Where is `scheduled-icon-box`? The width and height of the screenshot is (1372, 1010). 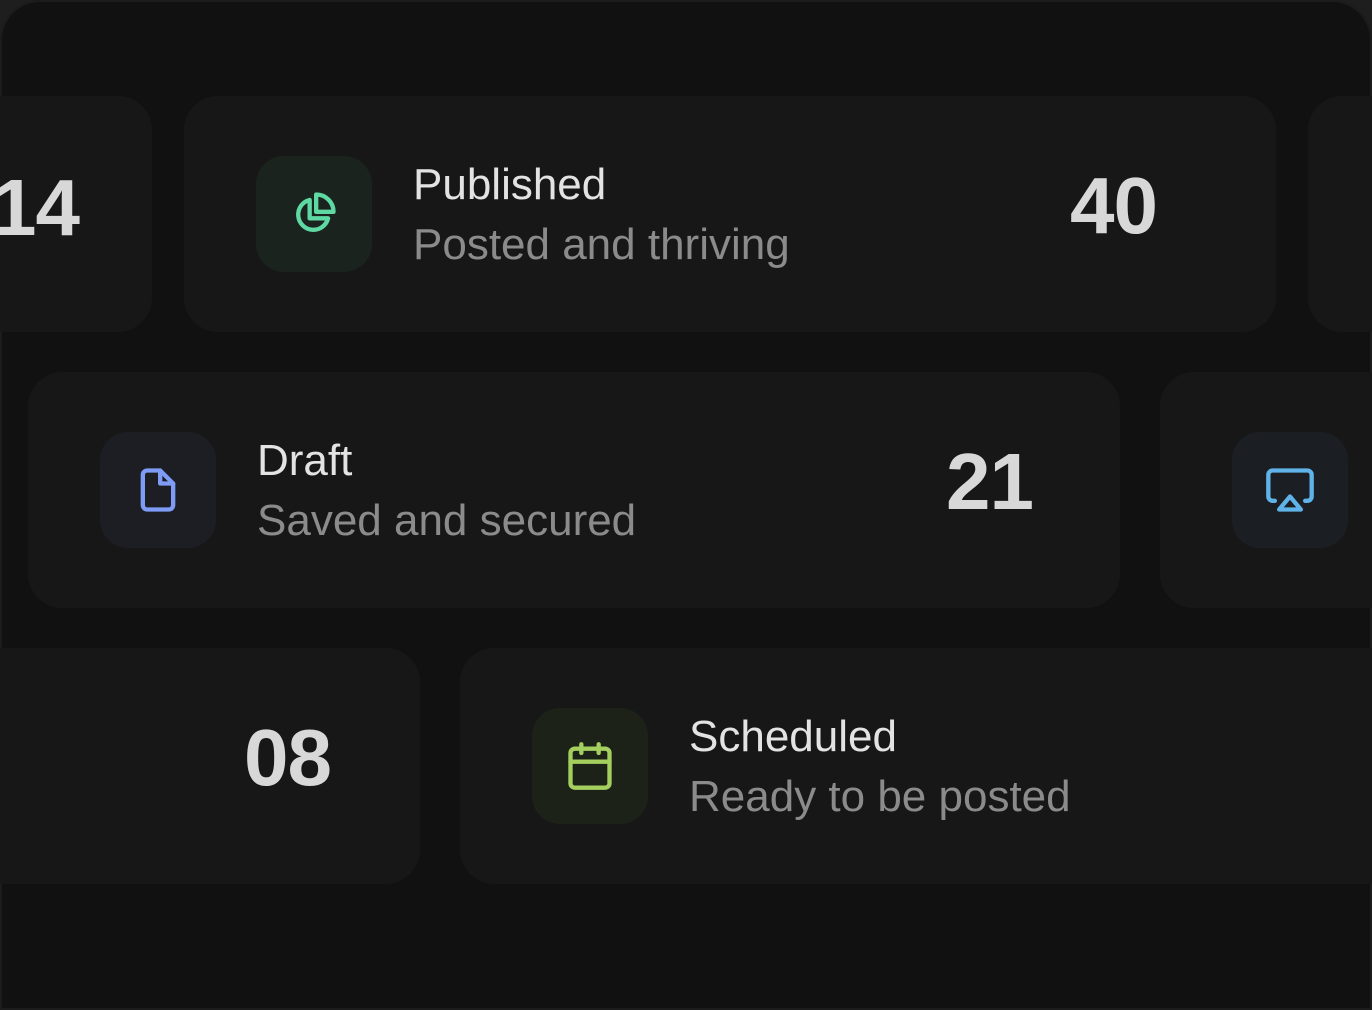
scheduled-icon-box is located at coordinates (590, 766).